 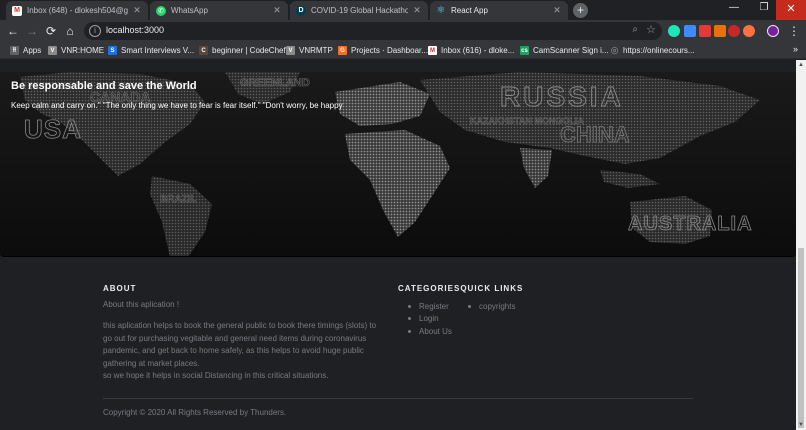 What do you see at coordinates (342, 50) in the screenshot?
I see `gitlab-icon: G` at bounding box center [342, 50].